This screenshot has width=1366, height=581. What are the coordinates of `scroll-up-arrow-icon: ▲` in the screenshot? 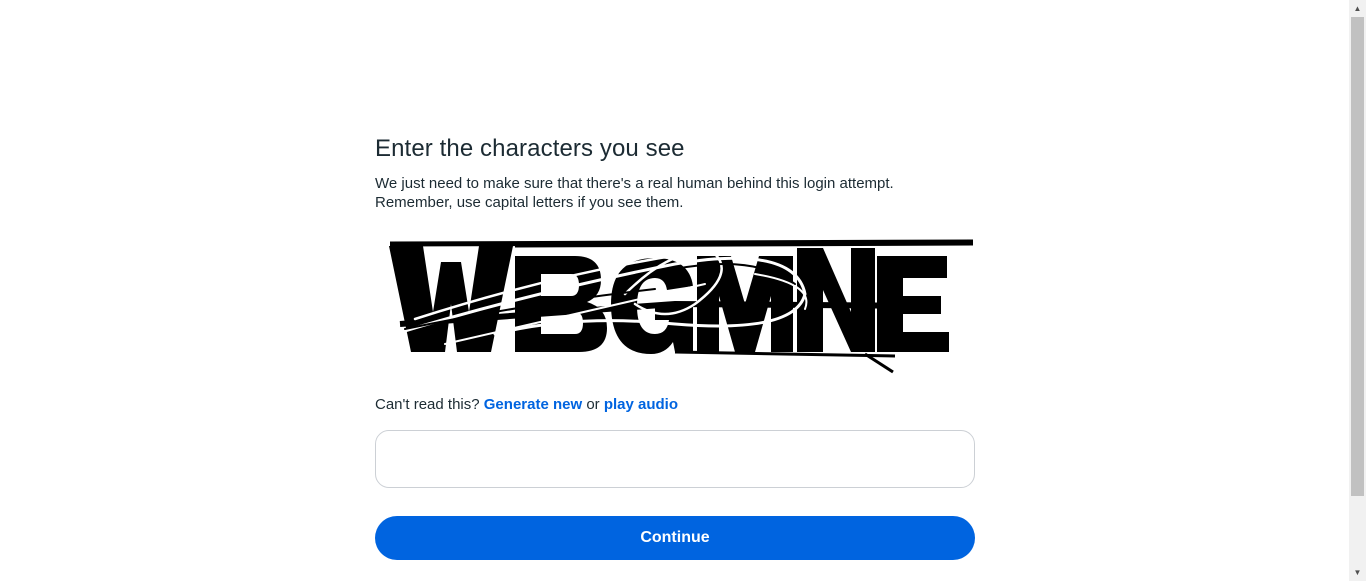 It's located at (1357, 8).